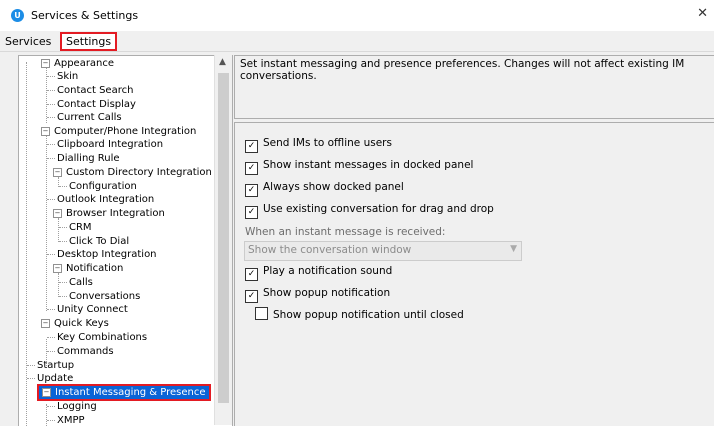 The width and height of the screenshot is (714, 426). I want to click on scroll-up-icon: ▲, so click(222, 62).